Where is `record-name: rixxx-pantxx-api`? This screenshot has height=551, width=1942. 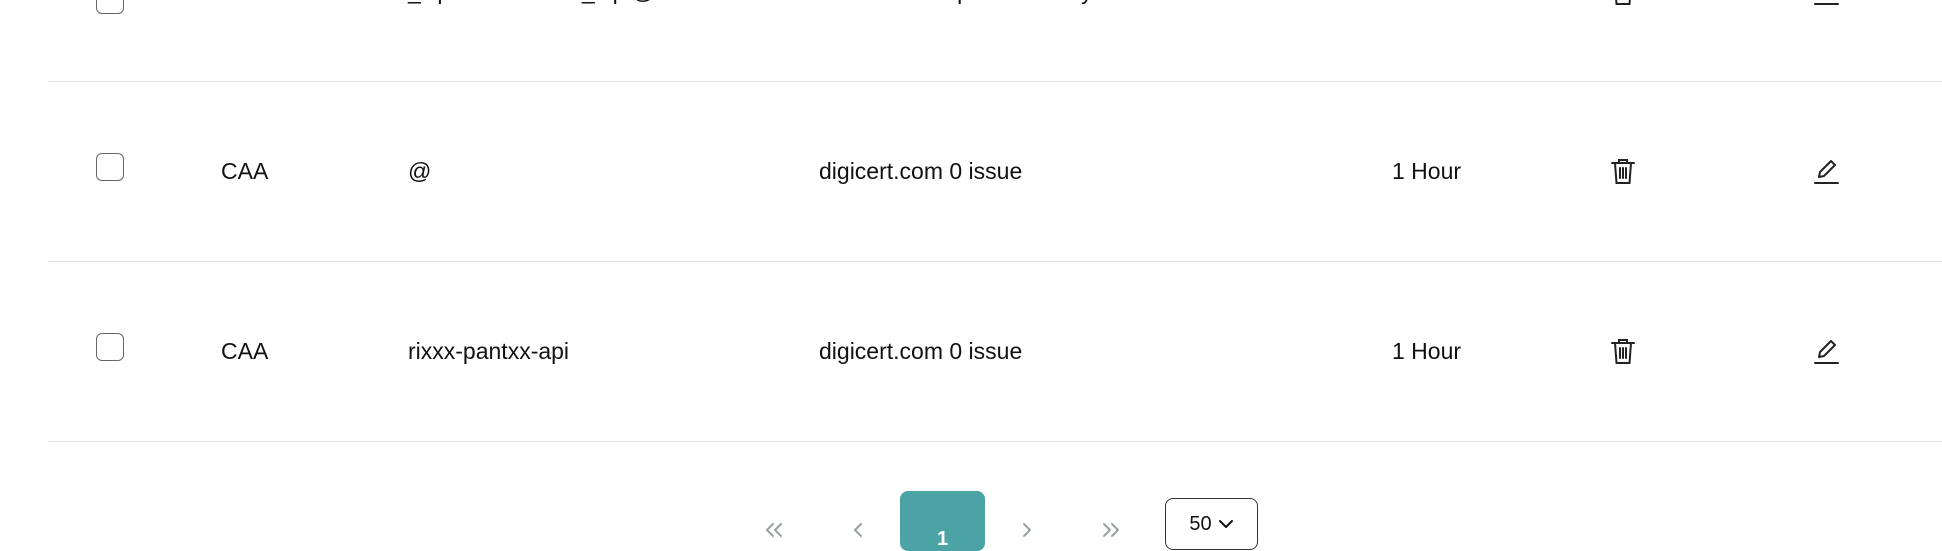 record-name: rixxx-pantxx-api is located at coordinates (489, 351).